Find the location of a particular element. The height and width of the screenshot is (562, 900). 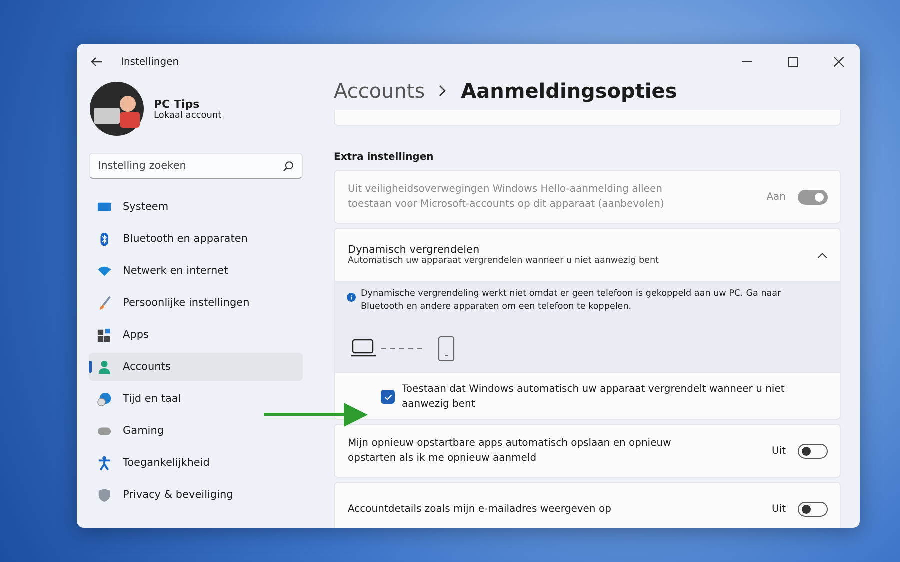

sidebar-item: Tijd en taal is located at coordinates (196, 399).